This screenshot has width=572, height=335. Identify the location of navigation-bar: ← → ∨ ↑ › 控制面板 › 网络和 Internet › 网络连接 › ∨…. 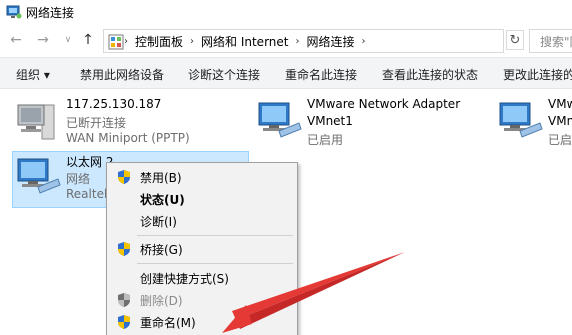
(286, 41).